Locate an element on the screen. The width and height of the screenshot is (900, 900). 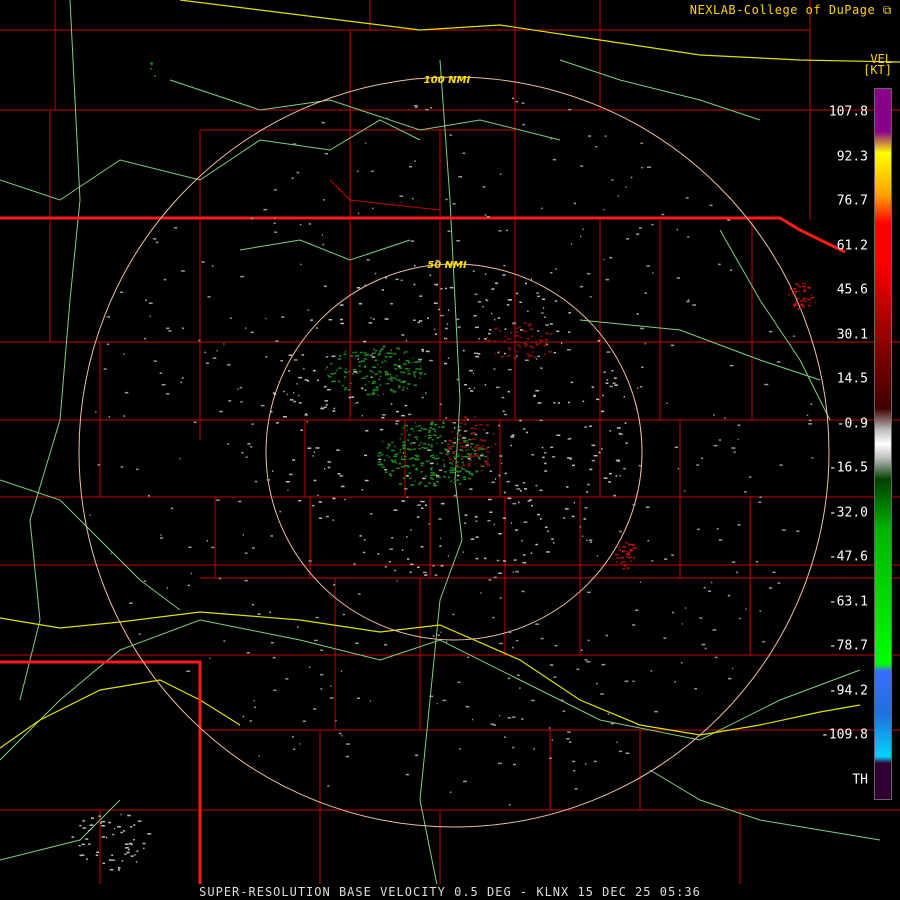
external-link-icon: ⧉ is located at coordinates (887, 10).